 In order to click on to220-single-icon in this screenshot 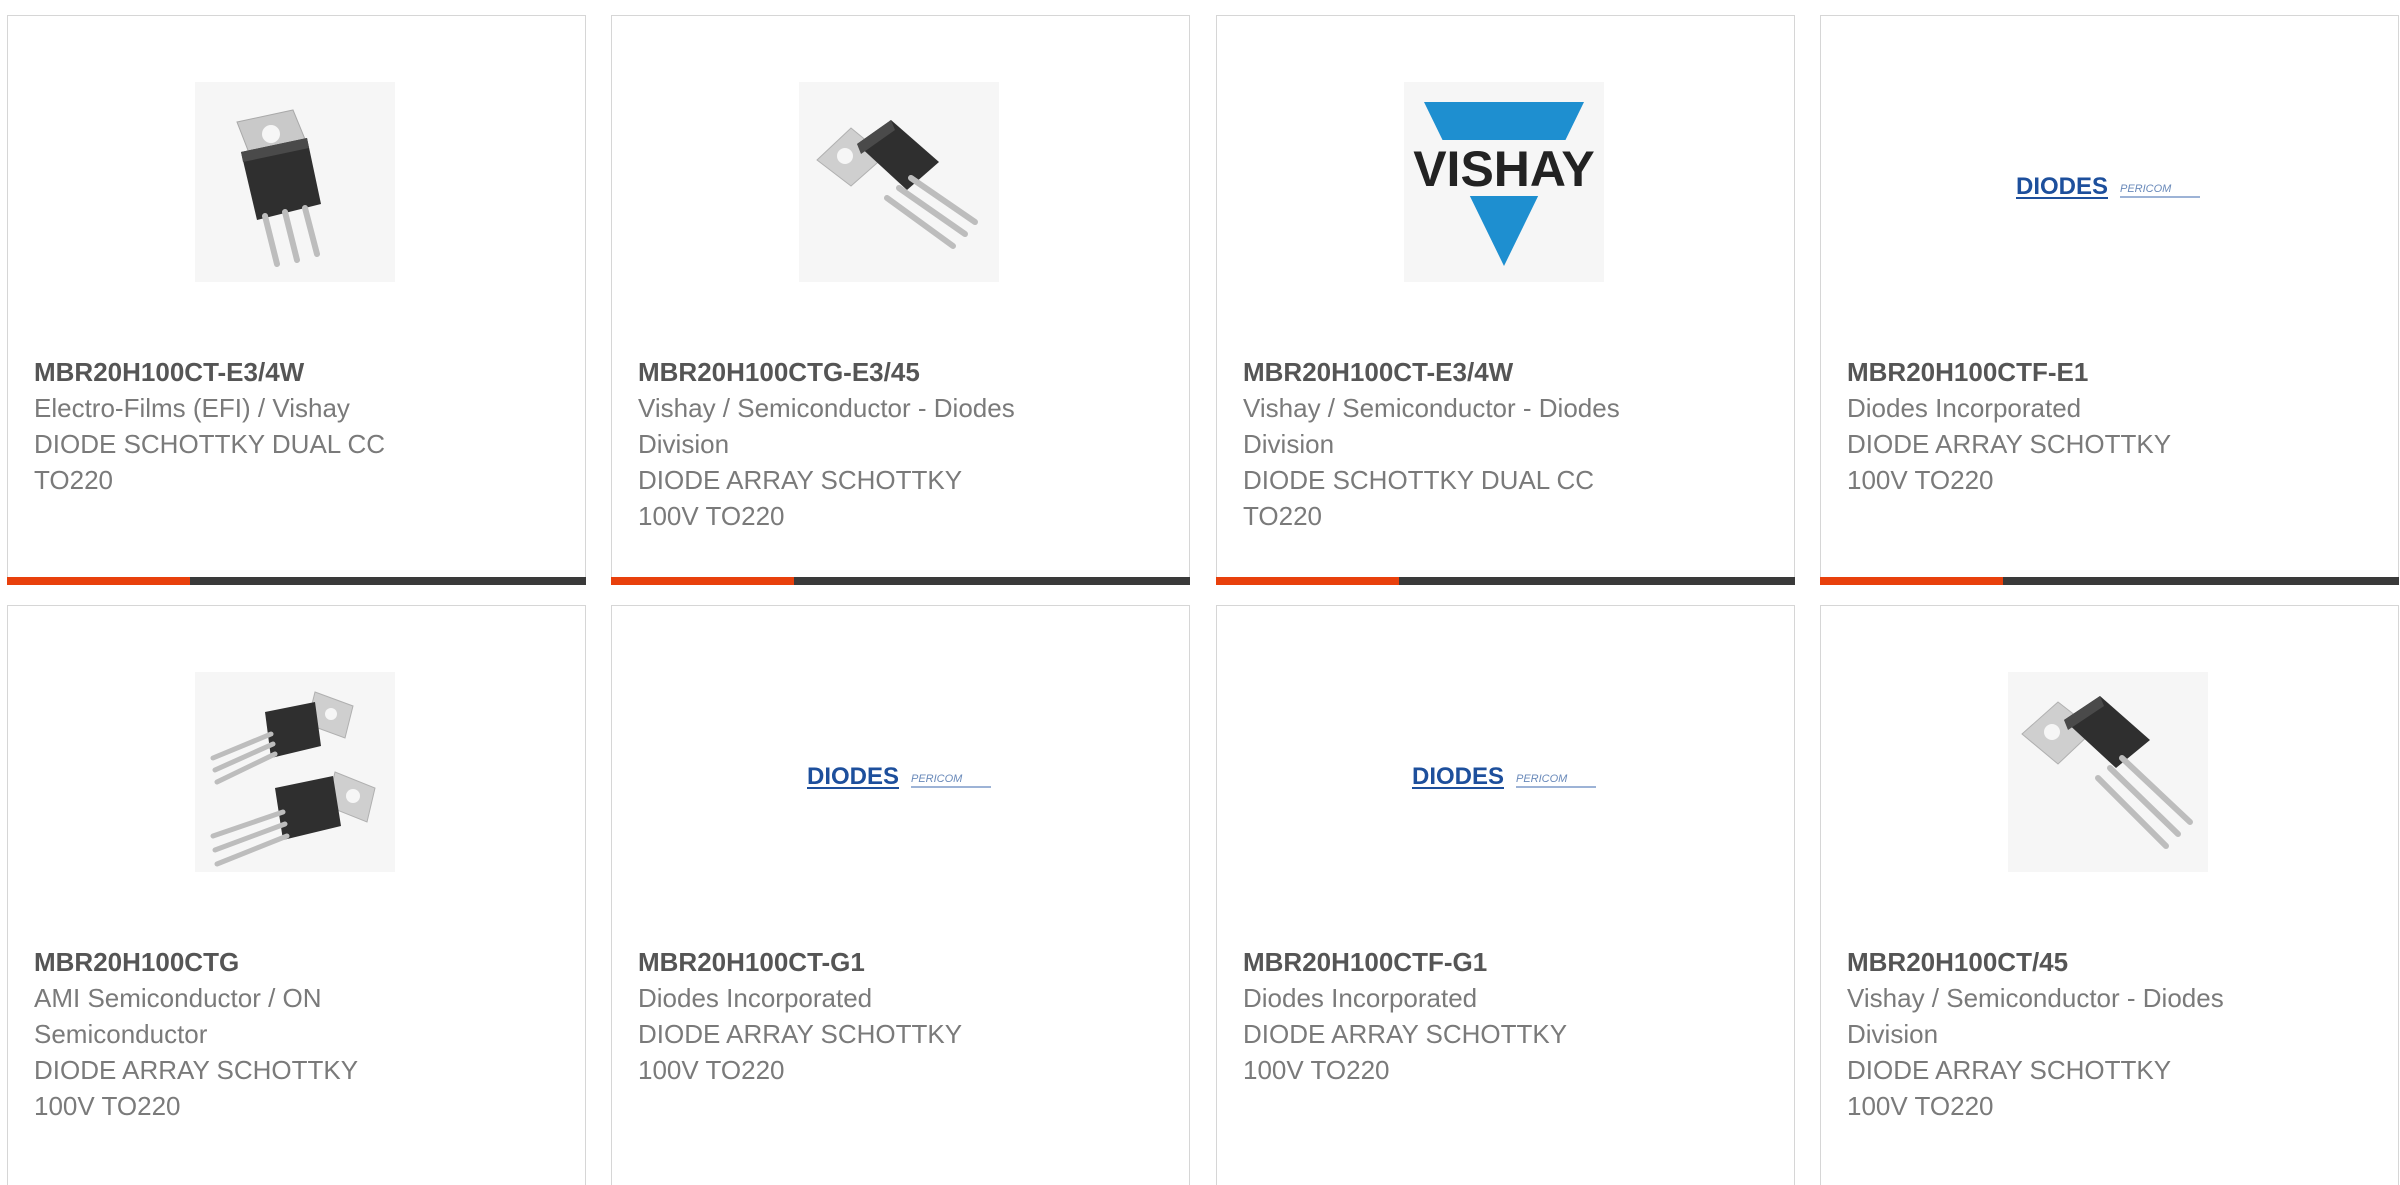, I will do `click(295, 182)`.